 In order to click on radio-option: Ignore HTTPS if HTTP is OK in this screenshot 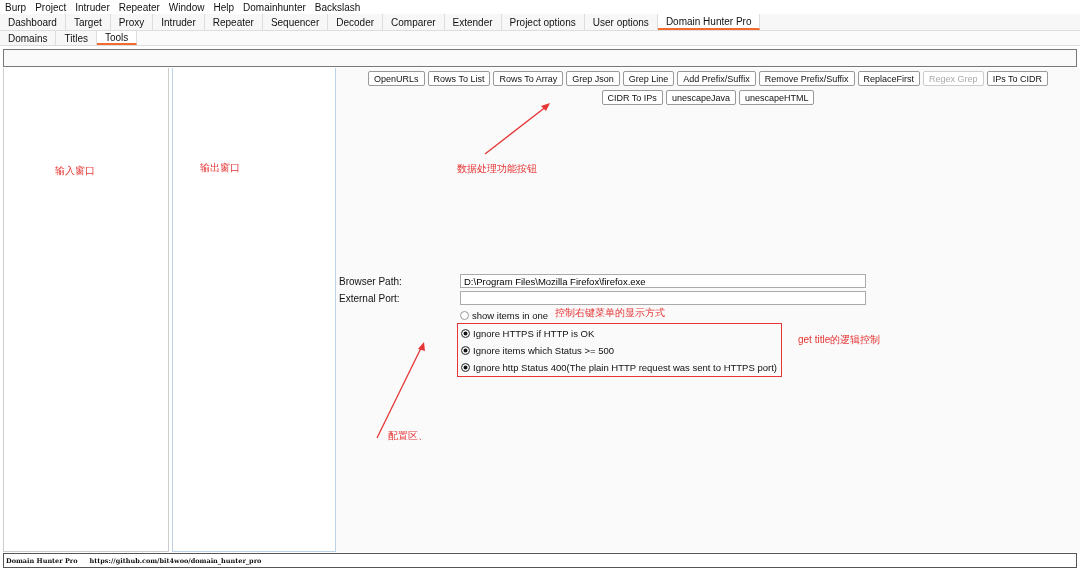, I will do `click(617, 333)`.